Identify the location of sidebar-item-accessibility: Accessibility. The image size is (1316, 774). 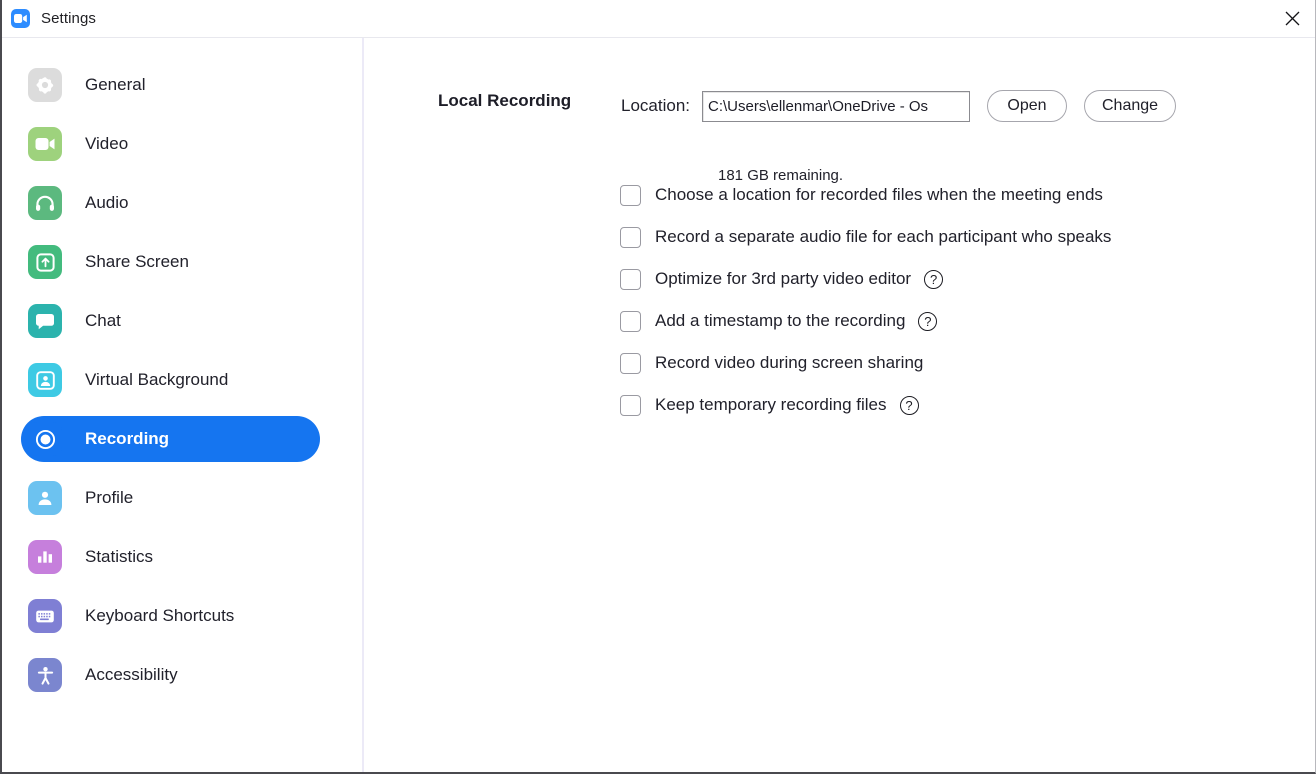
(170, 675).